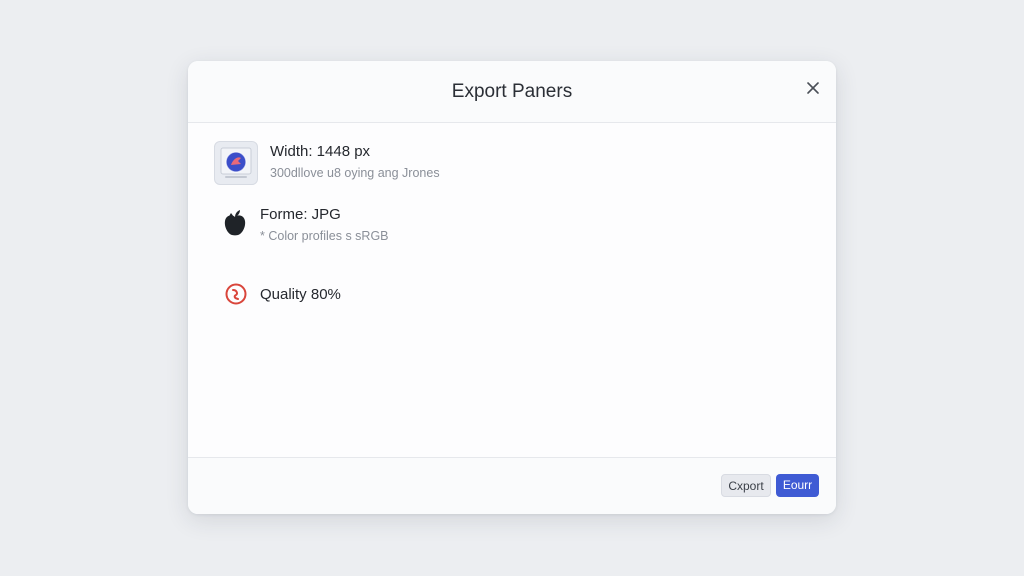  What do you see at coordinates (300, 294) in the screenshot?
I see `quality-label: Quality 80%` at bounding box center [300, 294].